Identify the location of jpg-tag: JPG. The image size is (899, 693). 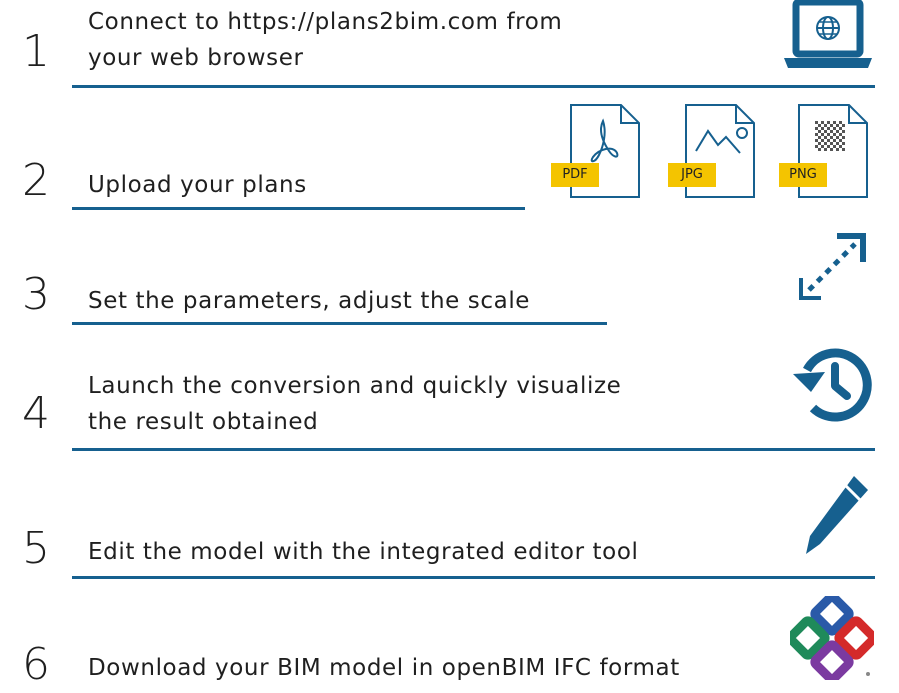
(692, 175).